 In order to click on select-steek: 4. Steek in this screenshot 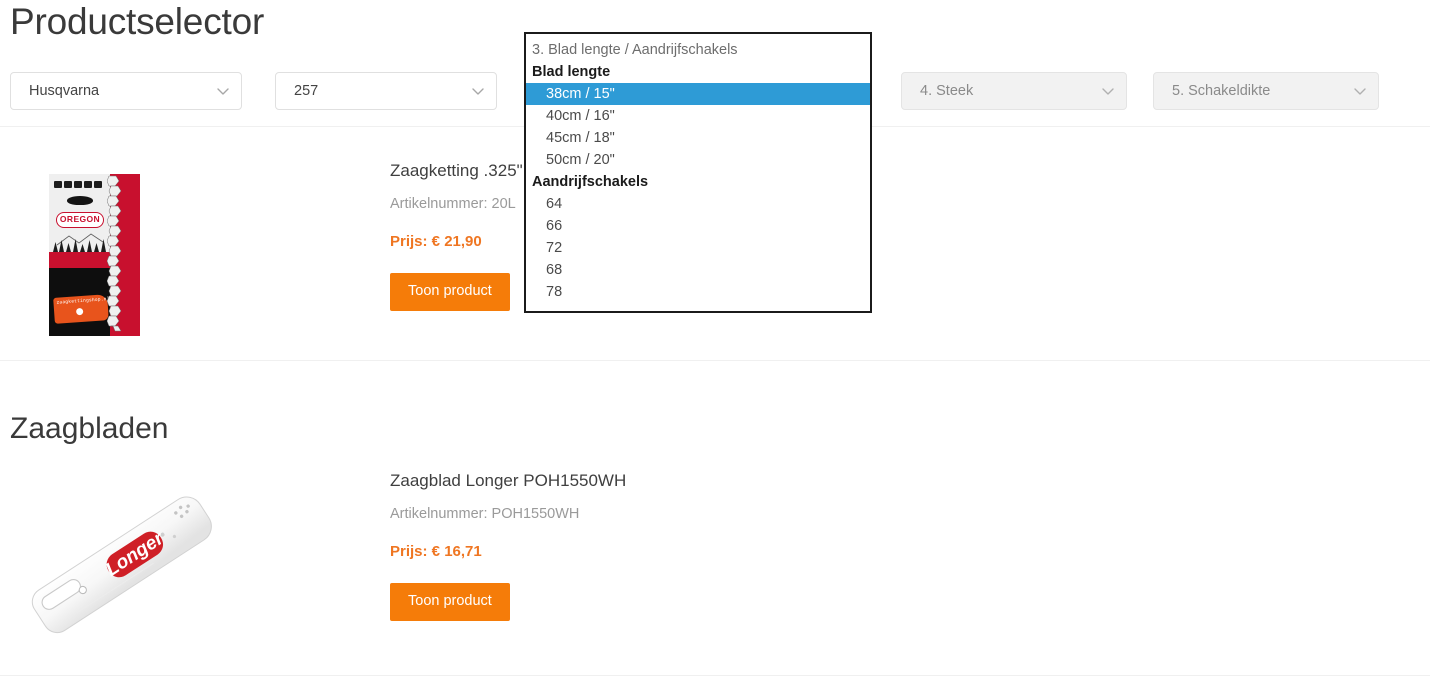, I will do `click(1014, 91)`.